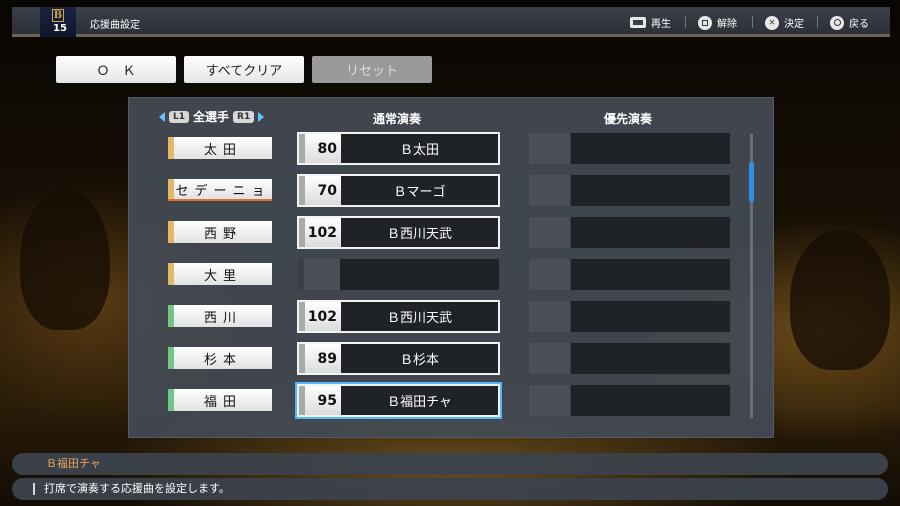  I want to click on song-number: 89, so click(320, 358).